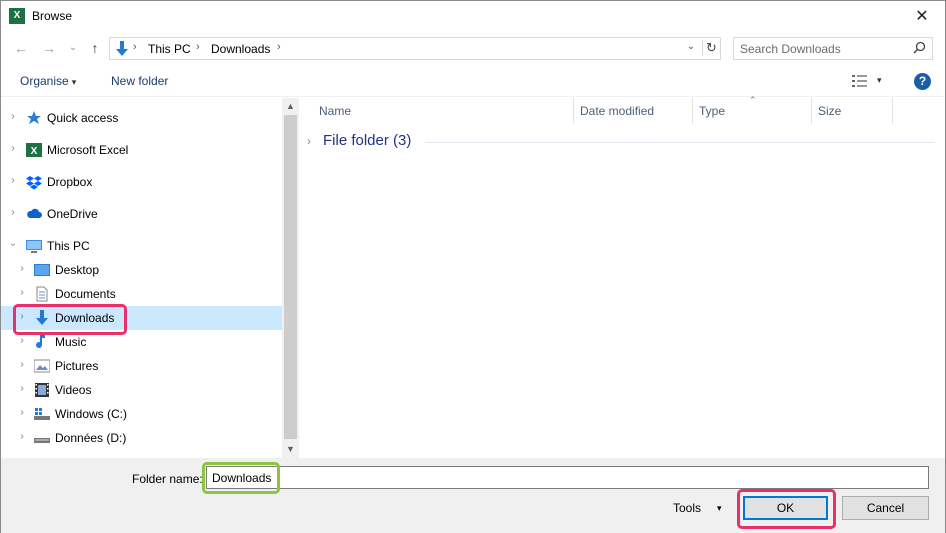 This screenshot has width=946, height=533. What do you see at coordinates (141, 246) in the screenshot?
I see `nav-item-this-pc: › This PC` at bounding box center [141, 246].